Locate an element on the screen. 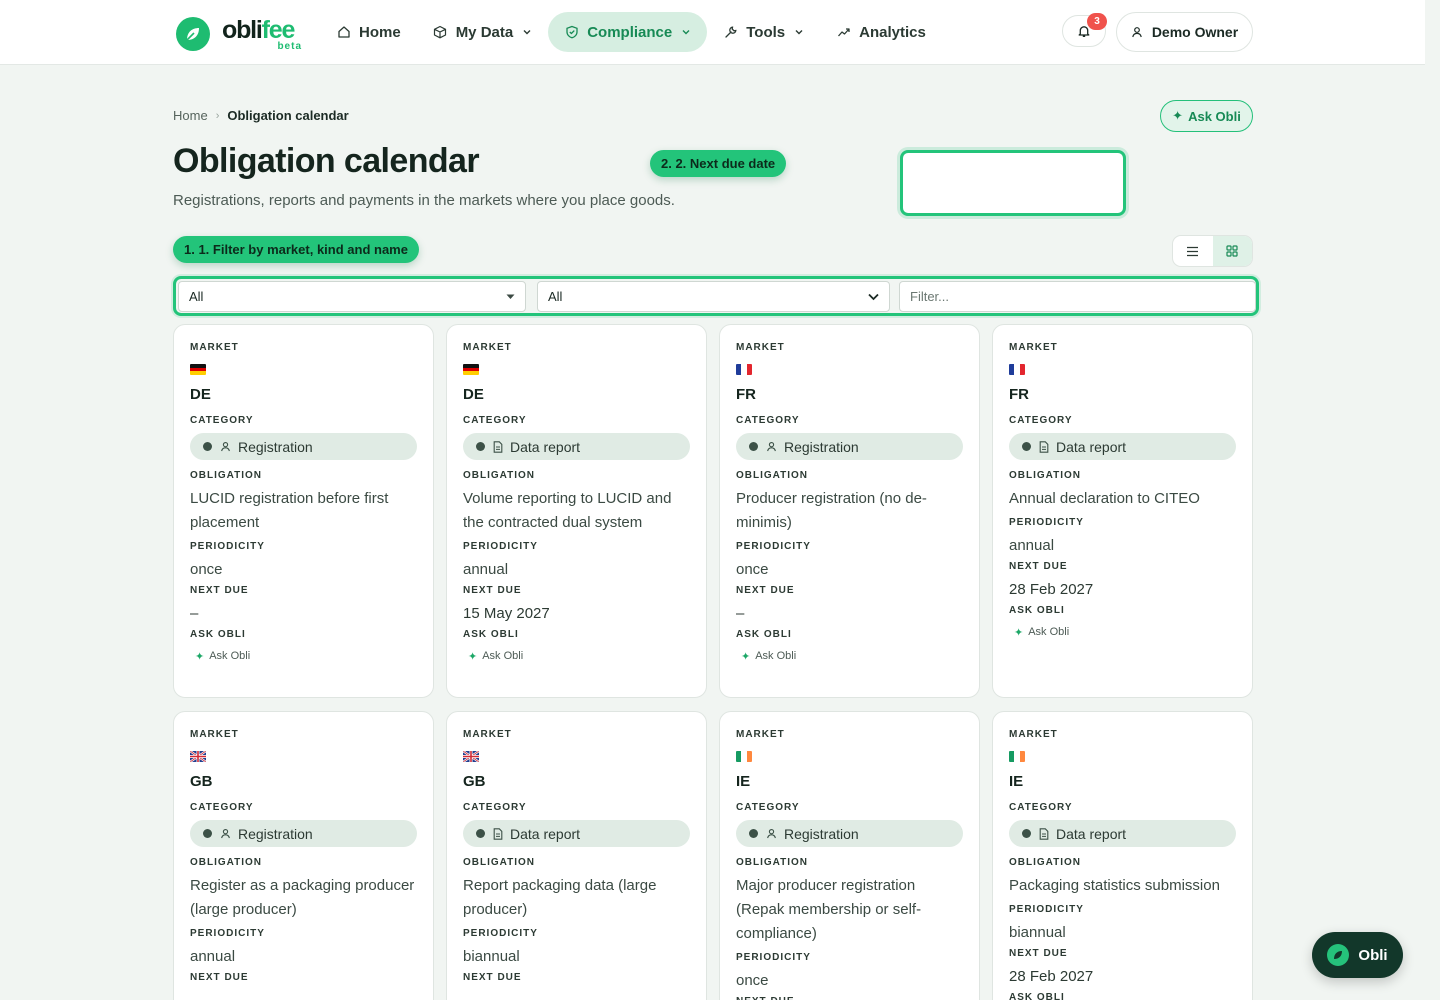 This screenshot has width=1440, height=1000. nav-tools: Tools is located at coordinates (763, 32).